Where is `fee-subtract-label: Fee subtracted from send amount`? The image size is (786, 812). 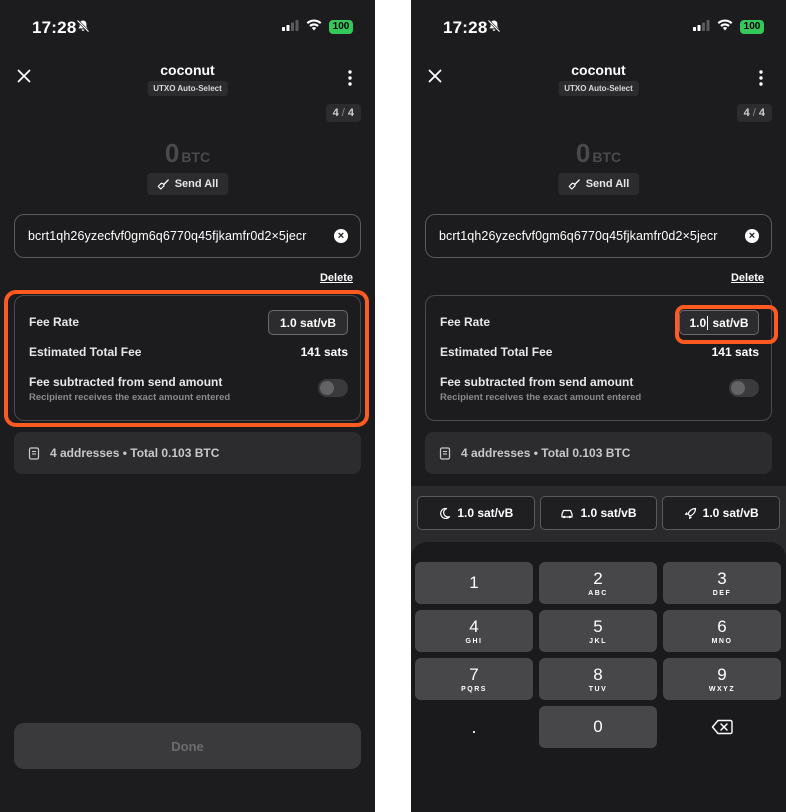
fee-subtract-label: Fee subtracted from send amount is located at coordinates (537, 382).